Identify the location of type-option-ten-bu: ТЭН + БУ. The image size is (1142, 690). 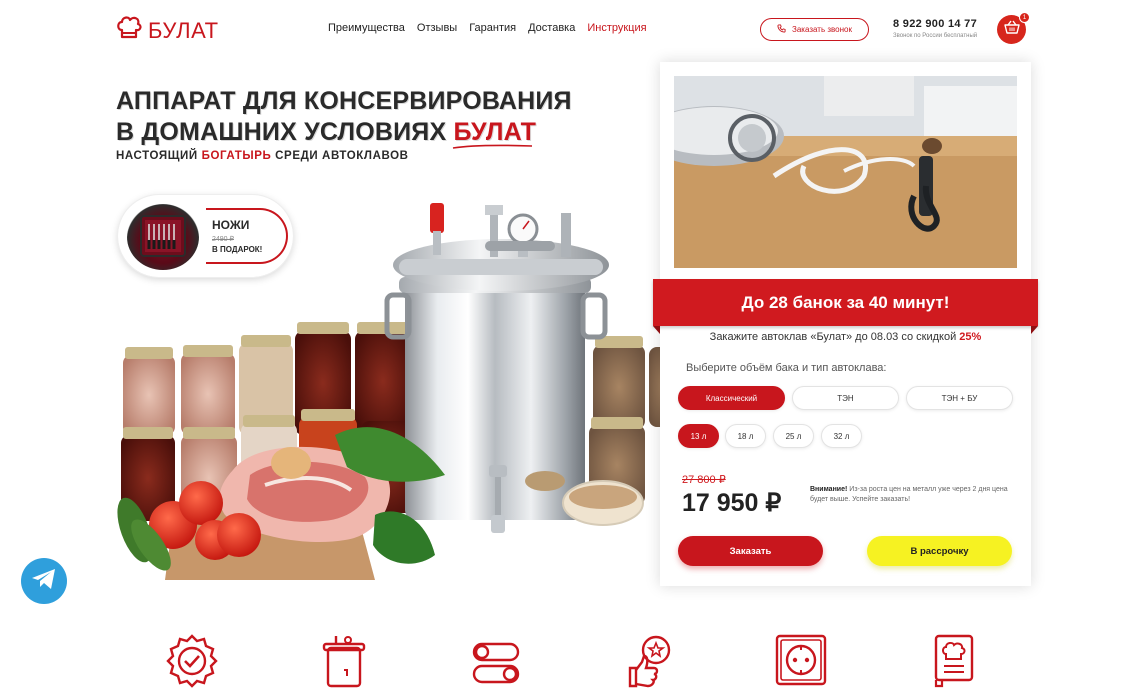
(959, 398).